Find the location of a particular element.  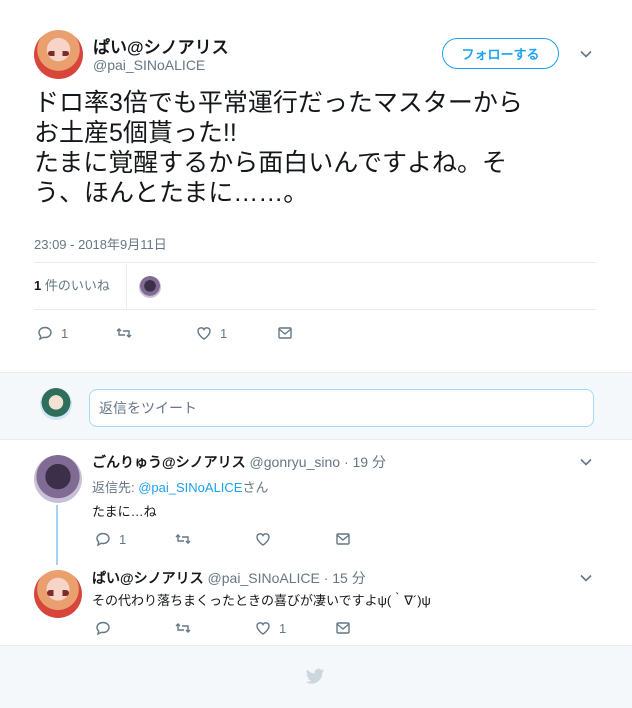

follow-button: フォローする is located at coordinates (500, 53).